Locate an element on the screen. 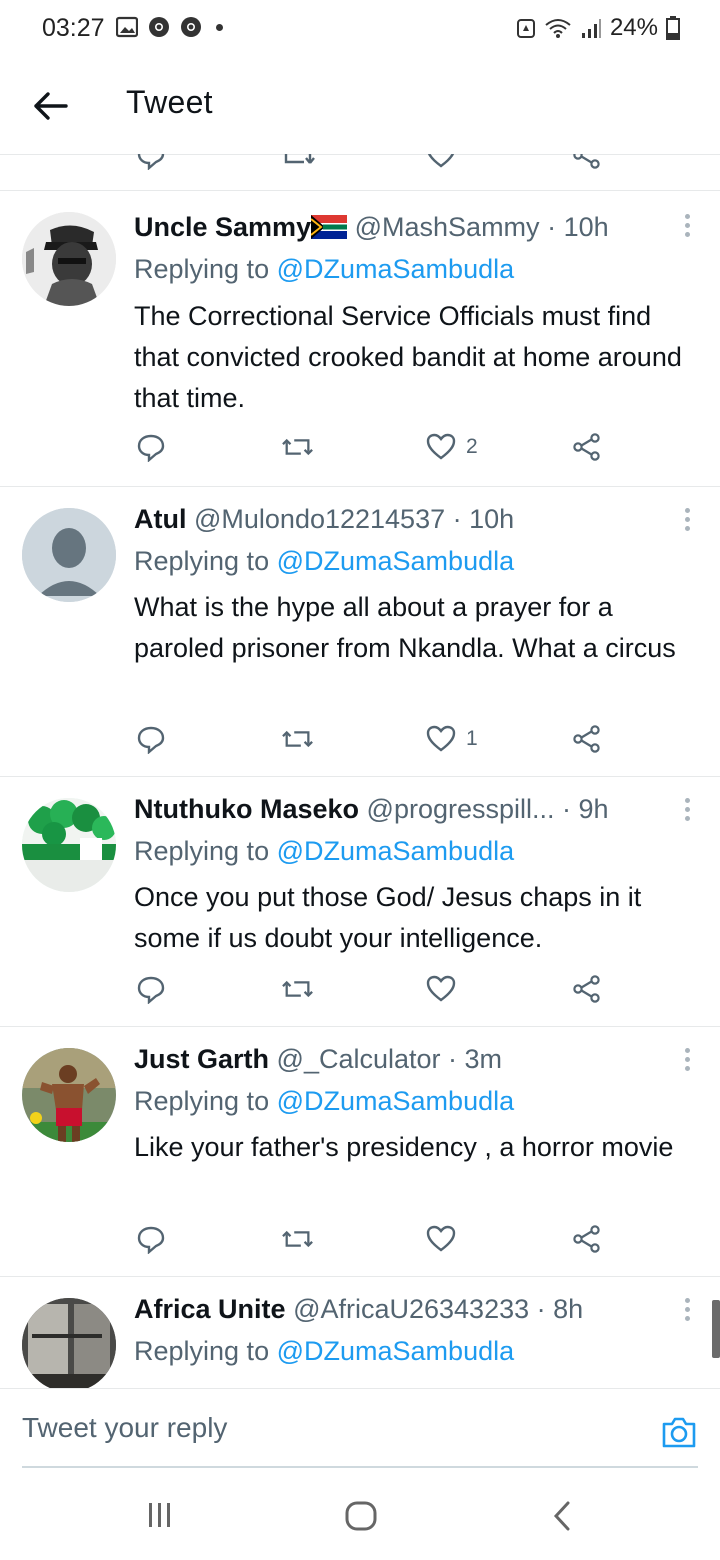 This screenshot has height=1560, width=720. user-handle: @Mulondo12214537 is located at coordinates (319, 519).